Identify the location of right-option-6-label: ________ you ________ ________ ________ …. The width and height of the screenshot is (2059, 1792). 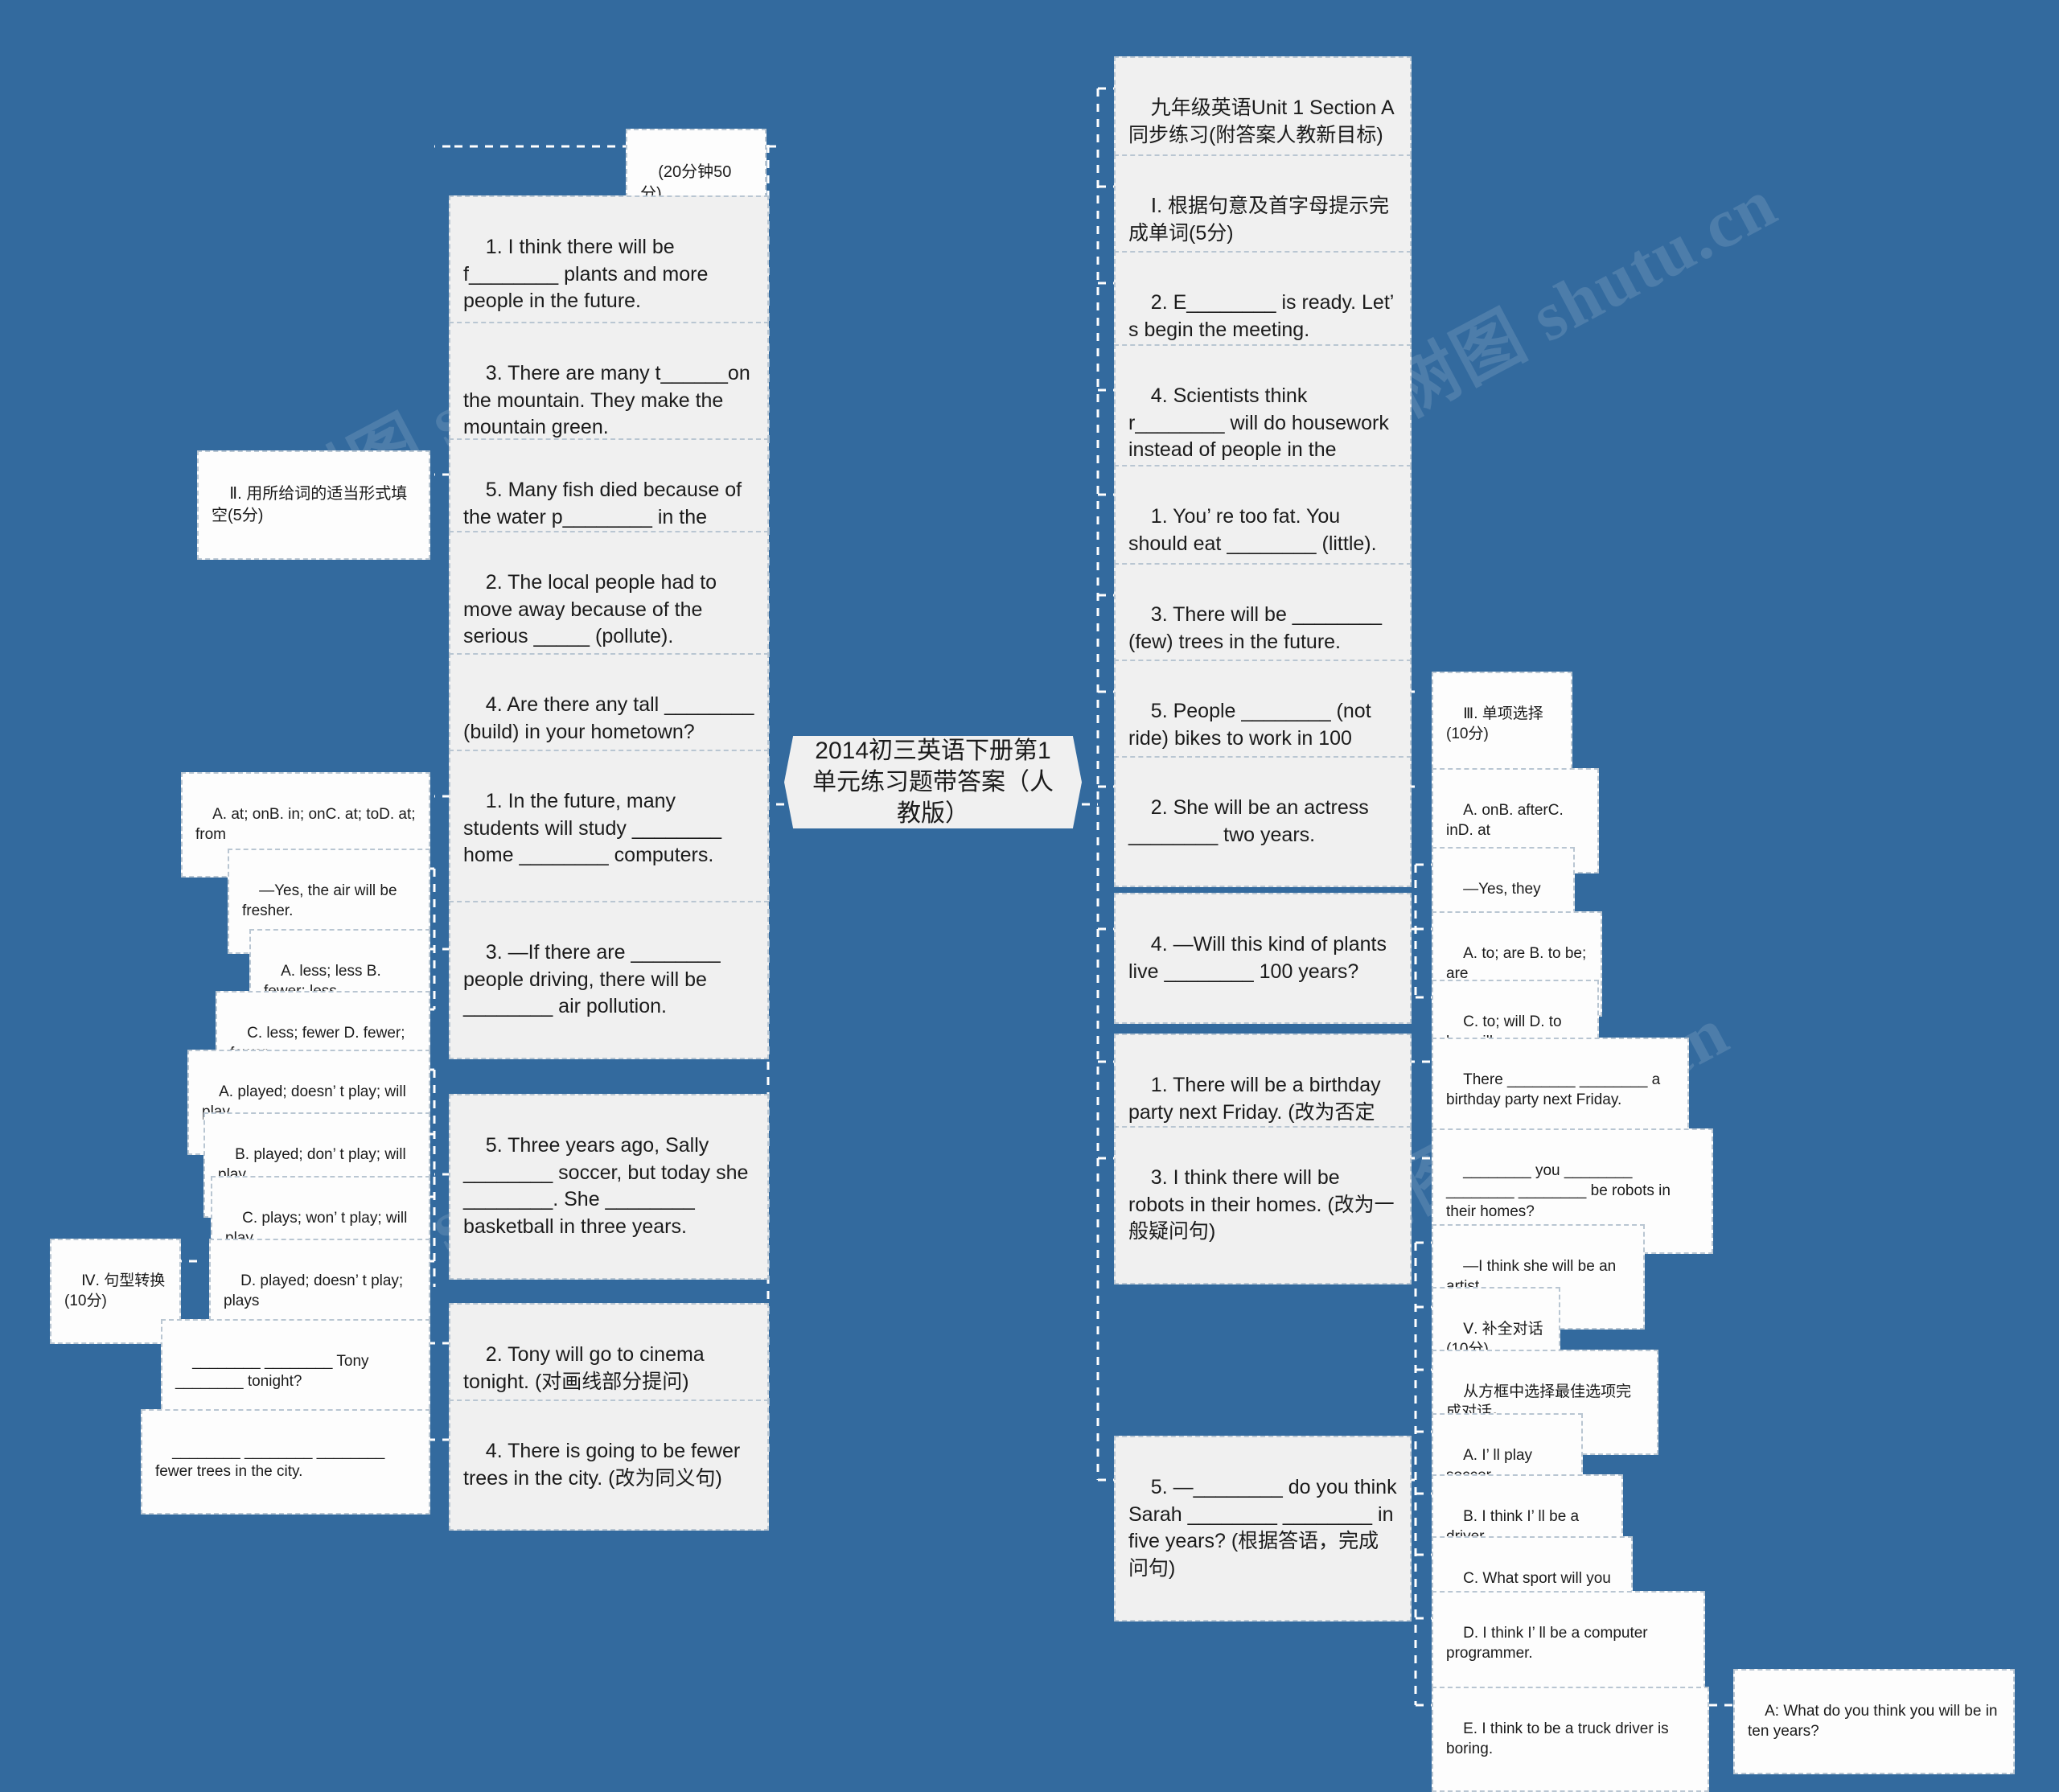
(1560, 1190).